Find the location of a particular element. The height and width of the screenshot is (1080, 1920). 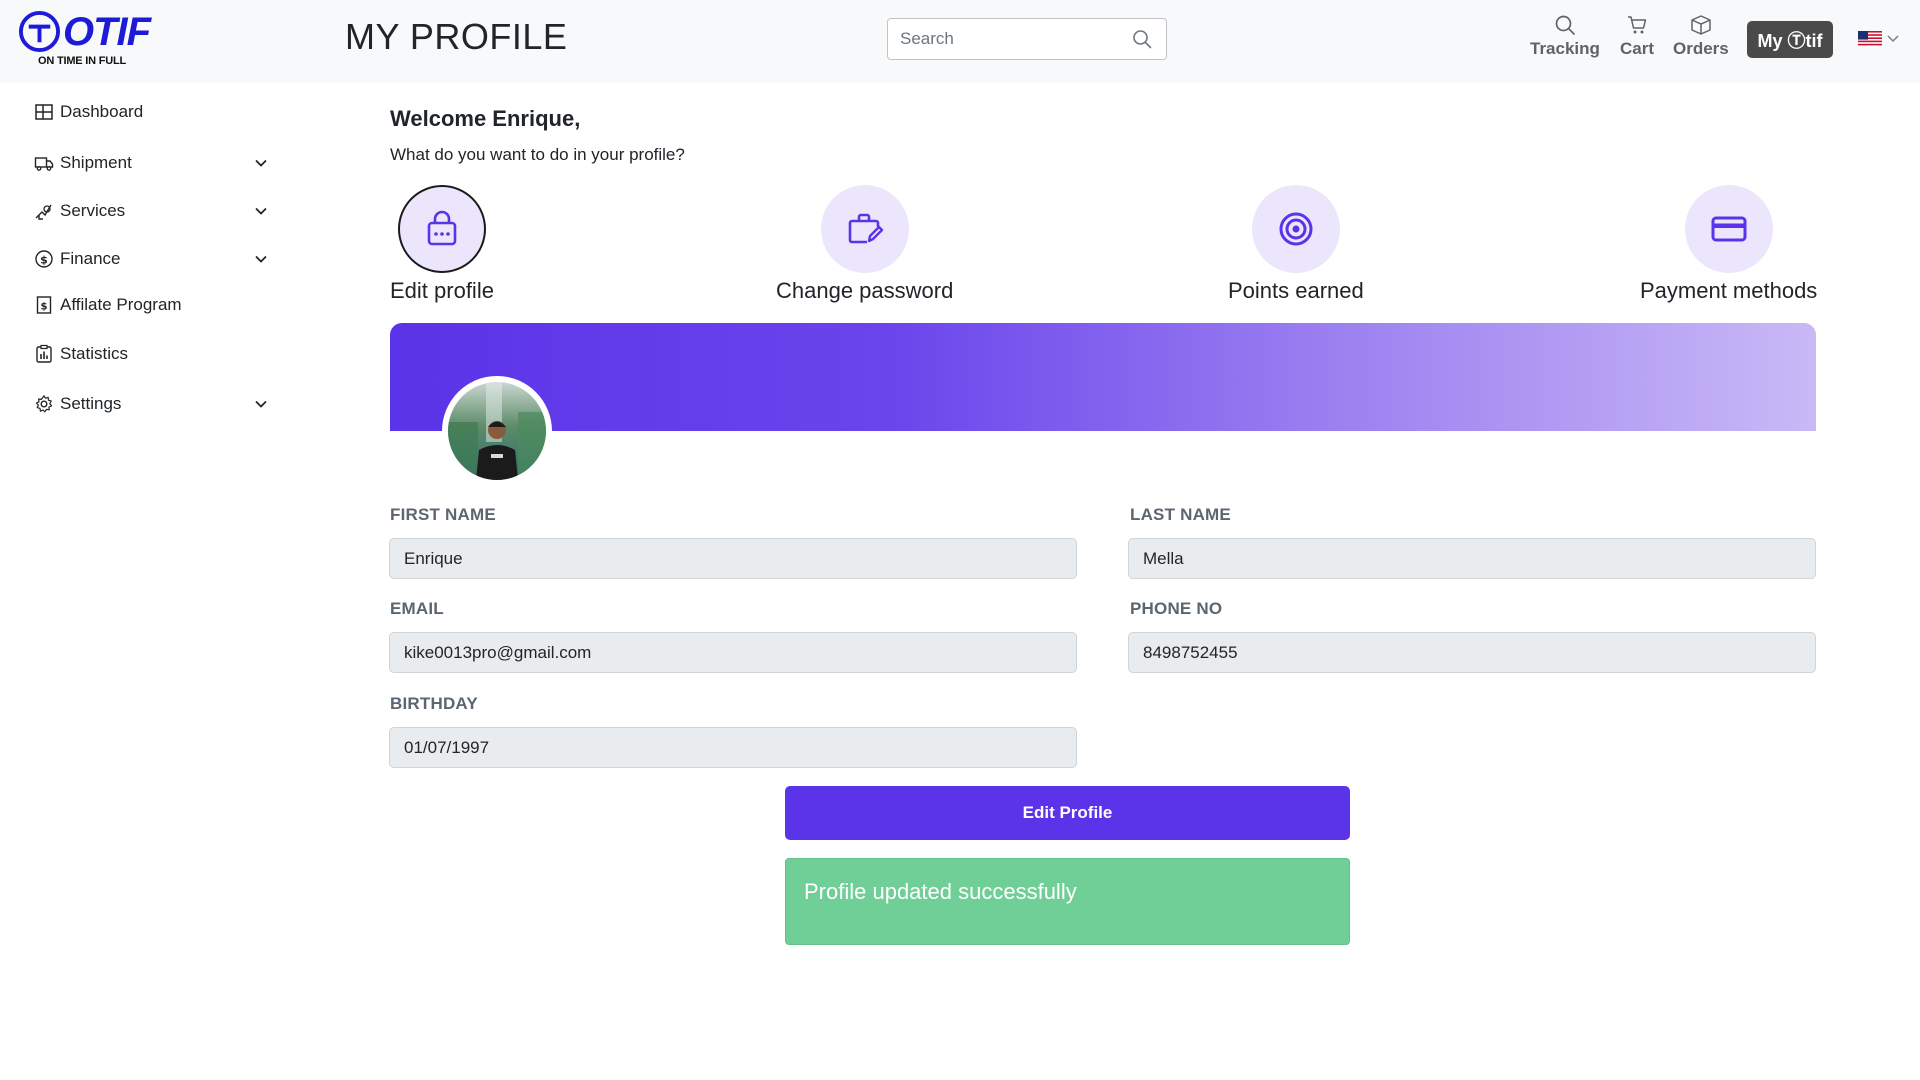

otif-logo: OTIF ON TIME IN FULL is located at coordinates (88, 39).